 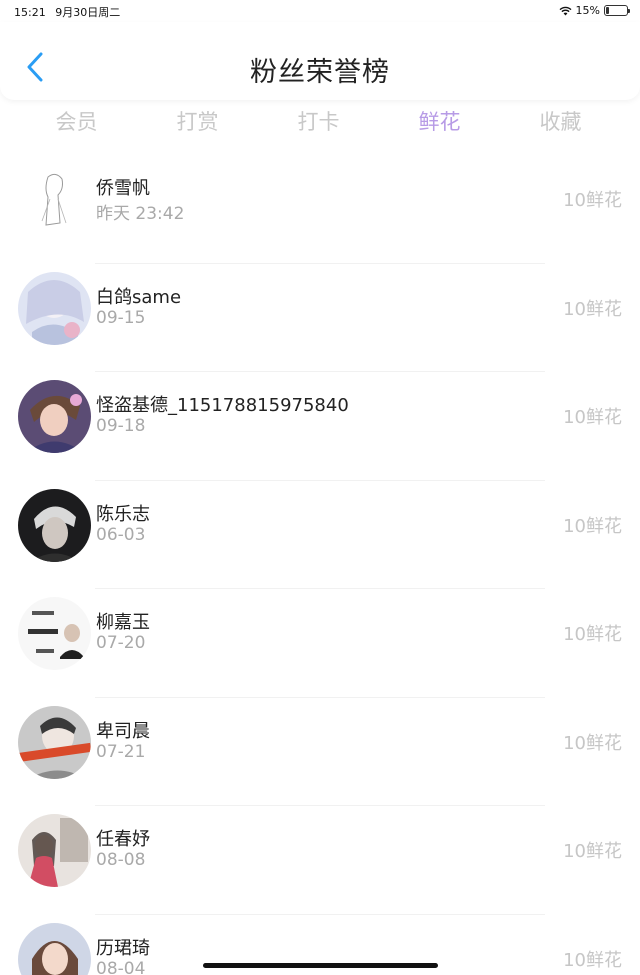 What do you see at coordinates (320, 860) in the screenshot?
I see `list-item: 任春妤 08-08 10鲜花` at bounding box center [320, 860].